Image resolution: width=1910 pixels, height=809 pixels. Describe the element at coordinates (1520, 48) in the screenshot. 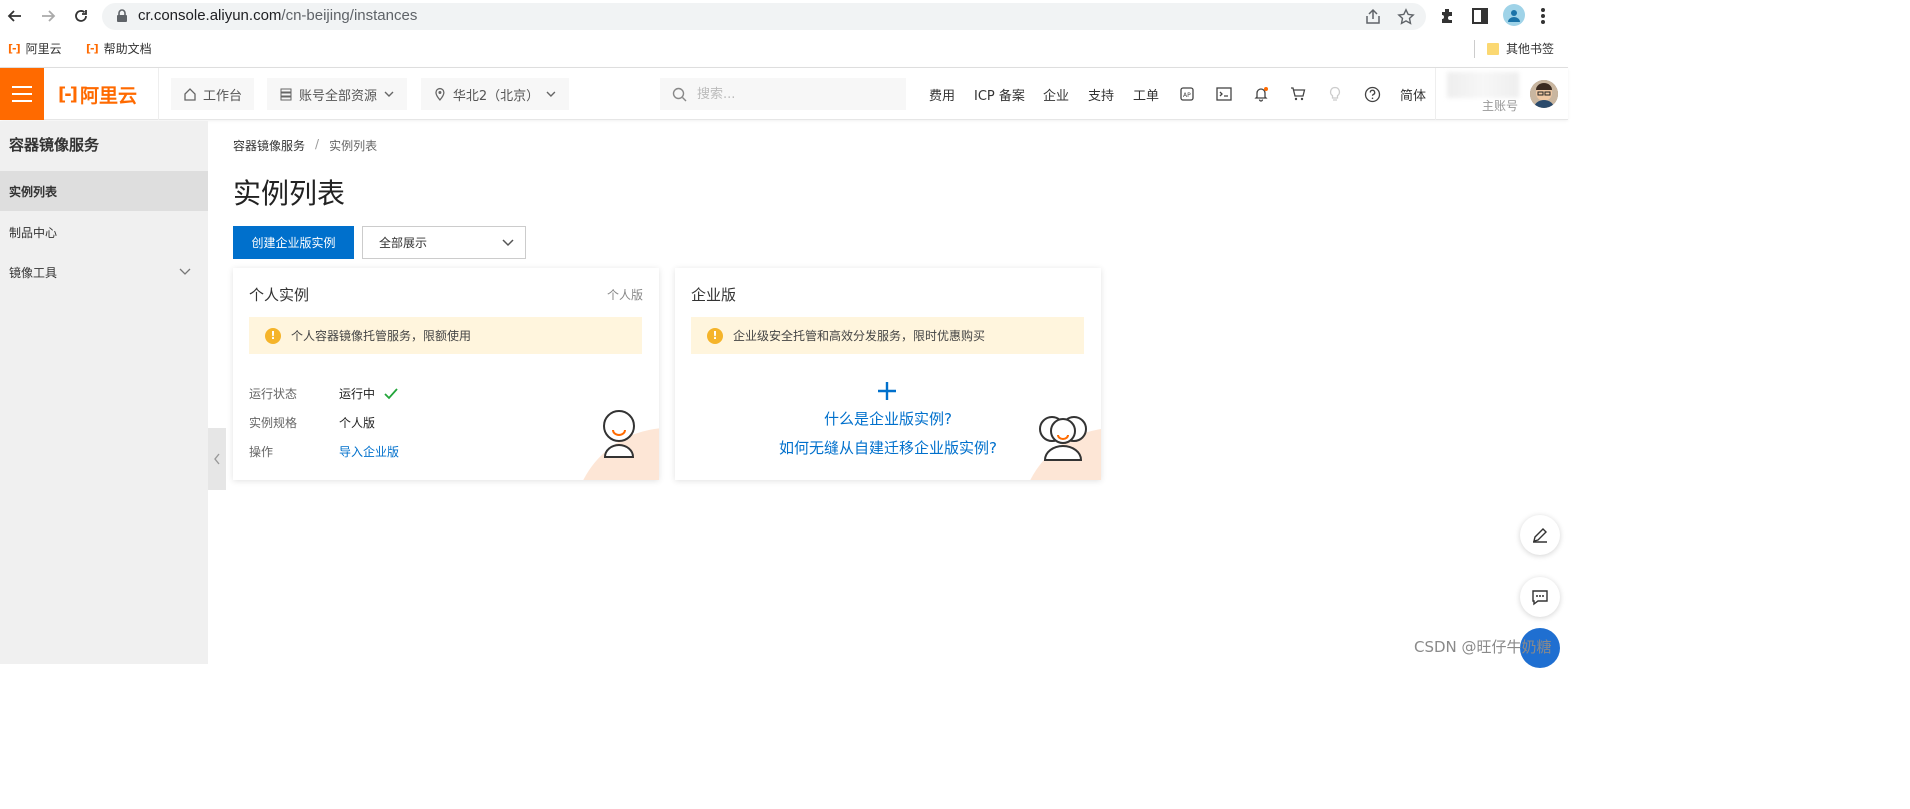

I see `bookmark-other: 其他书签` at that location.